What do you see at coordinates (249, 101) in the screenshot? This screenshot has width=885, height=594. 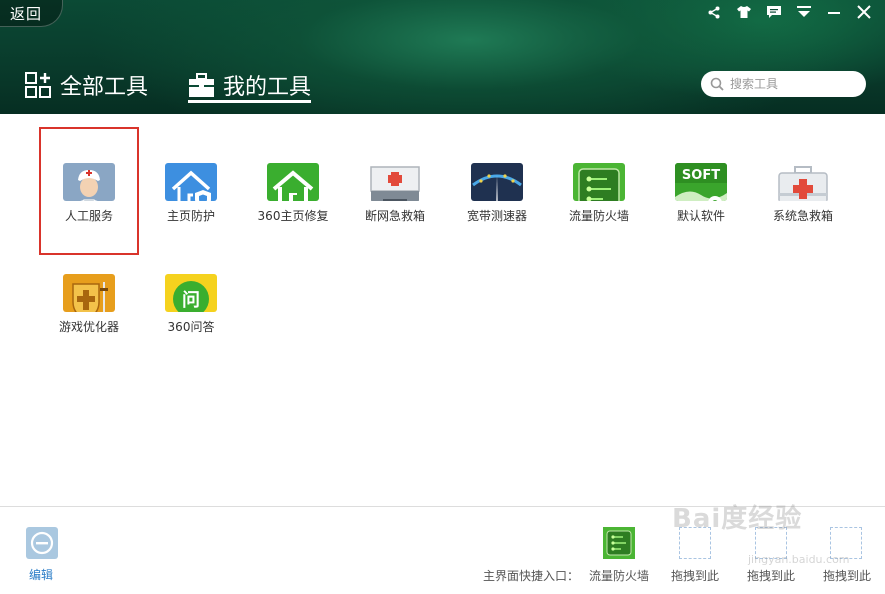 I see `active-tab-indicator` at bounding box center [249, 101].